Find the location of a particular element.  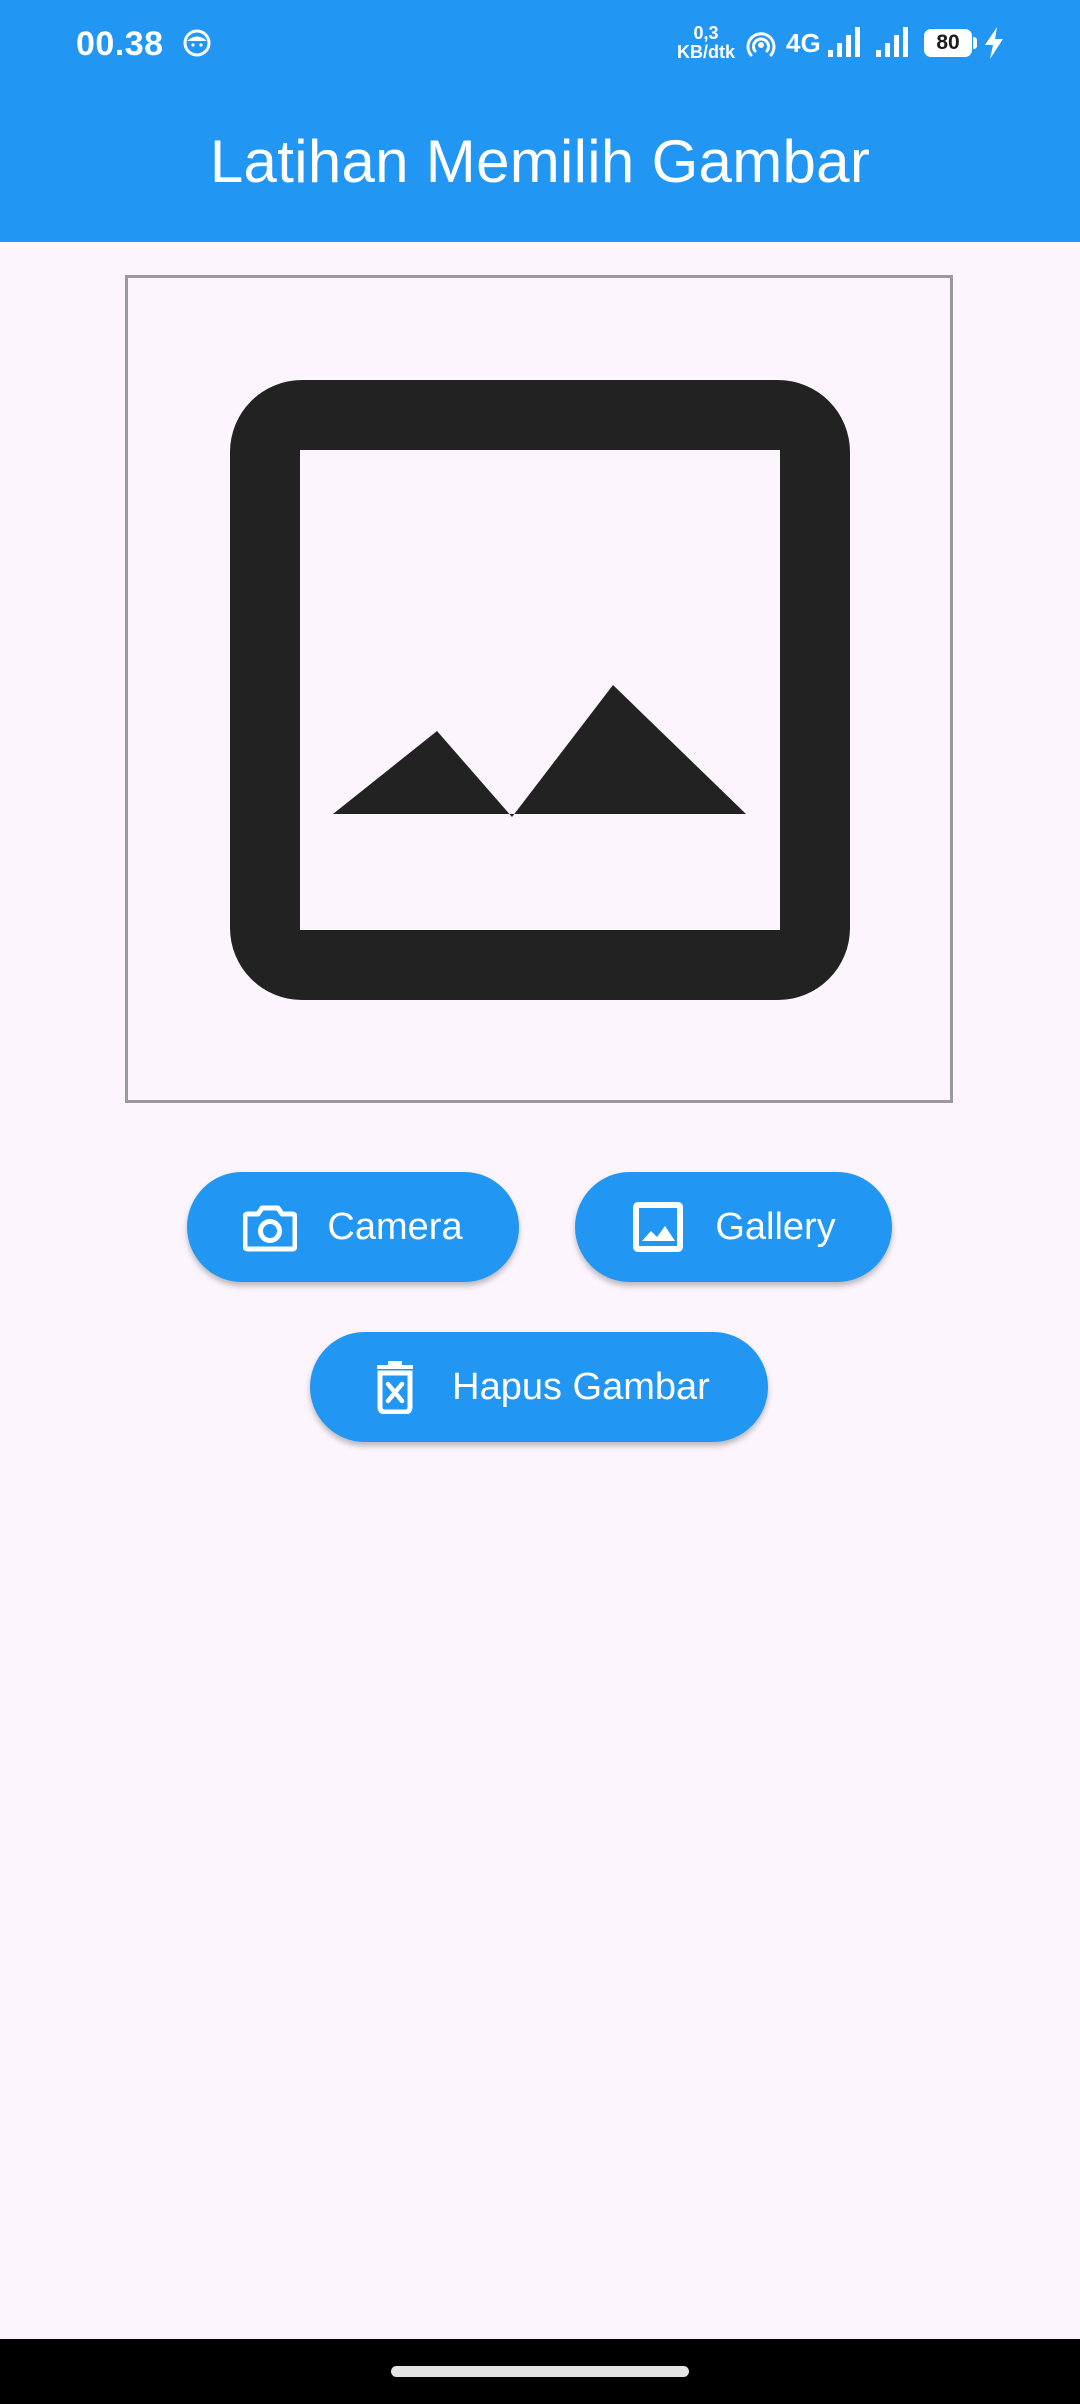

camera-button: Camera is located at coordinates (353, 1227).